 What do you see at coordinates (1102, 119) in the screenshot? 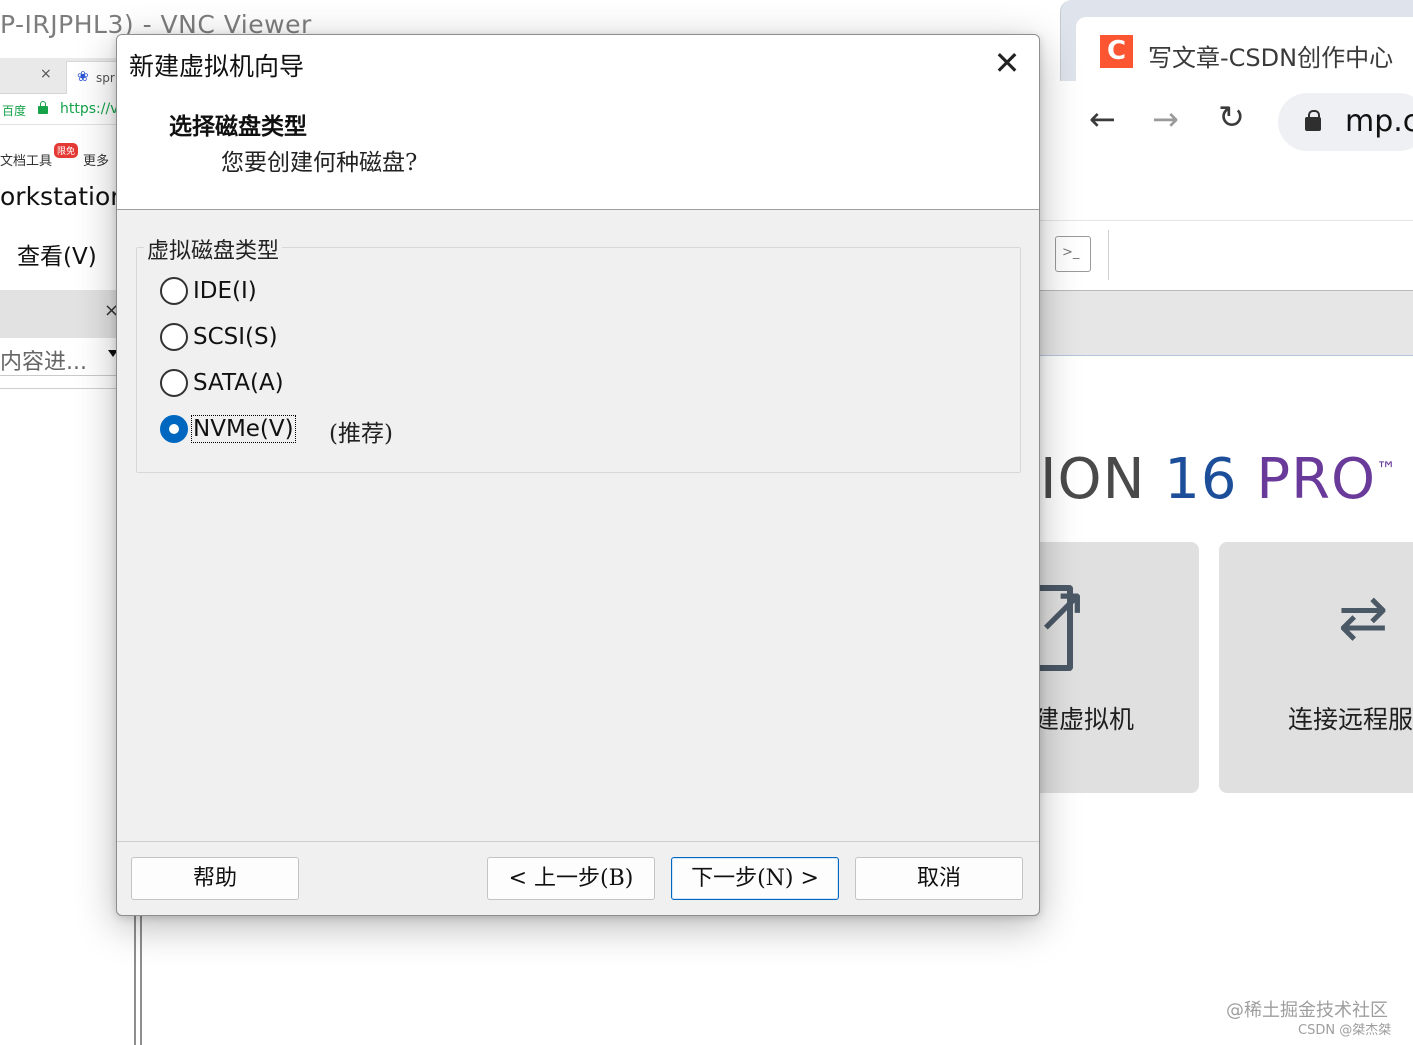
I see `back-arrow-icon: ←` at bounding box center [1102, 119].